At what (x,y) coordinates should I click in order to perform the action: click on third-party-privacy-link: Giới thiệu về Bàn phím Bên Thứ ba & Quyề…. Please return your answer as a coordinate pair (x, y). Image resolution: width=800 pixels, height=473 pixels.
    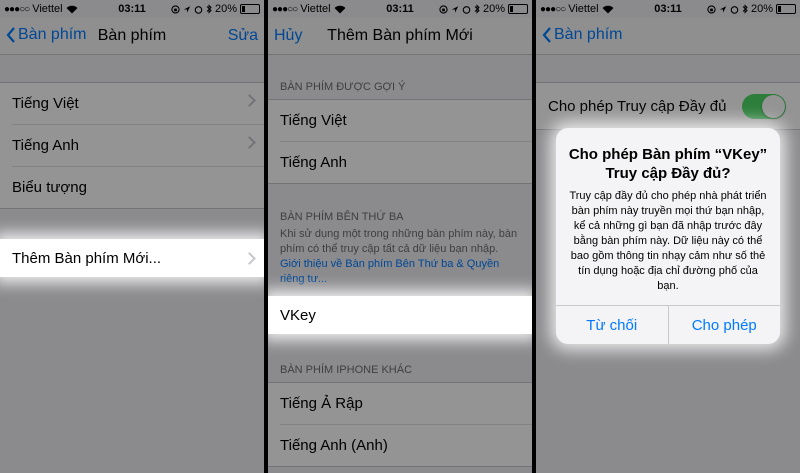
    Looking at the image, I should click on (389, 271).